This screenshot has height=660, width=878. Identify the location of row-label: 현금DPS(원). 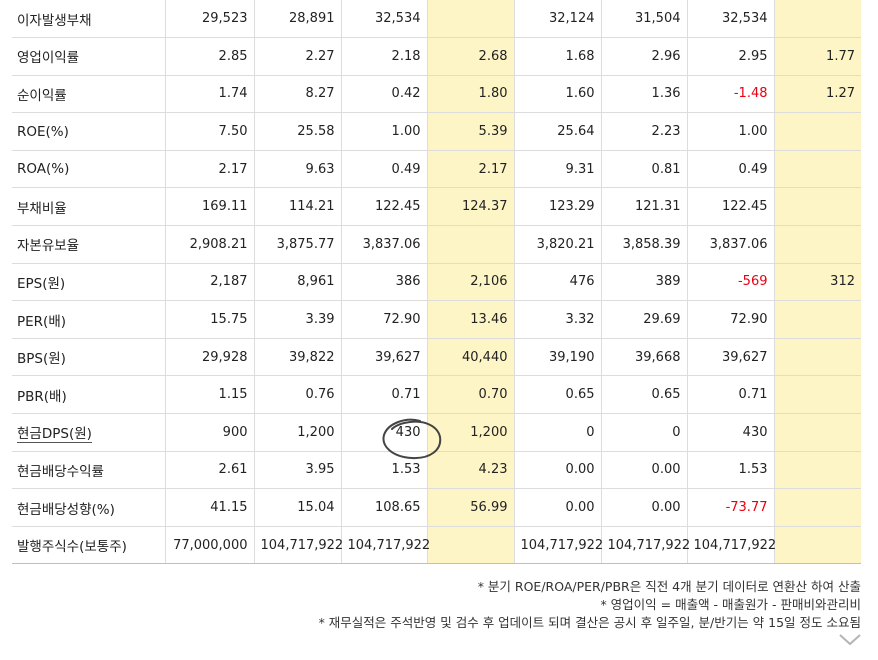
(88, 432).